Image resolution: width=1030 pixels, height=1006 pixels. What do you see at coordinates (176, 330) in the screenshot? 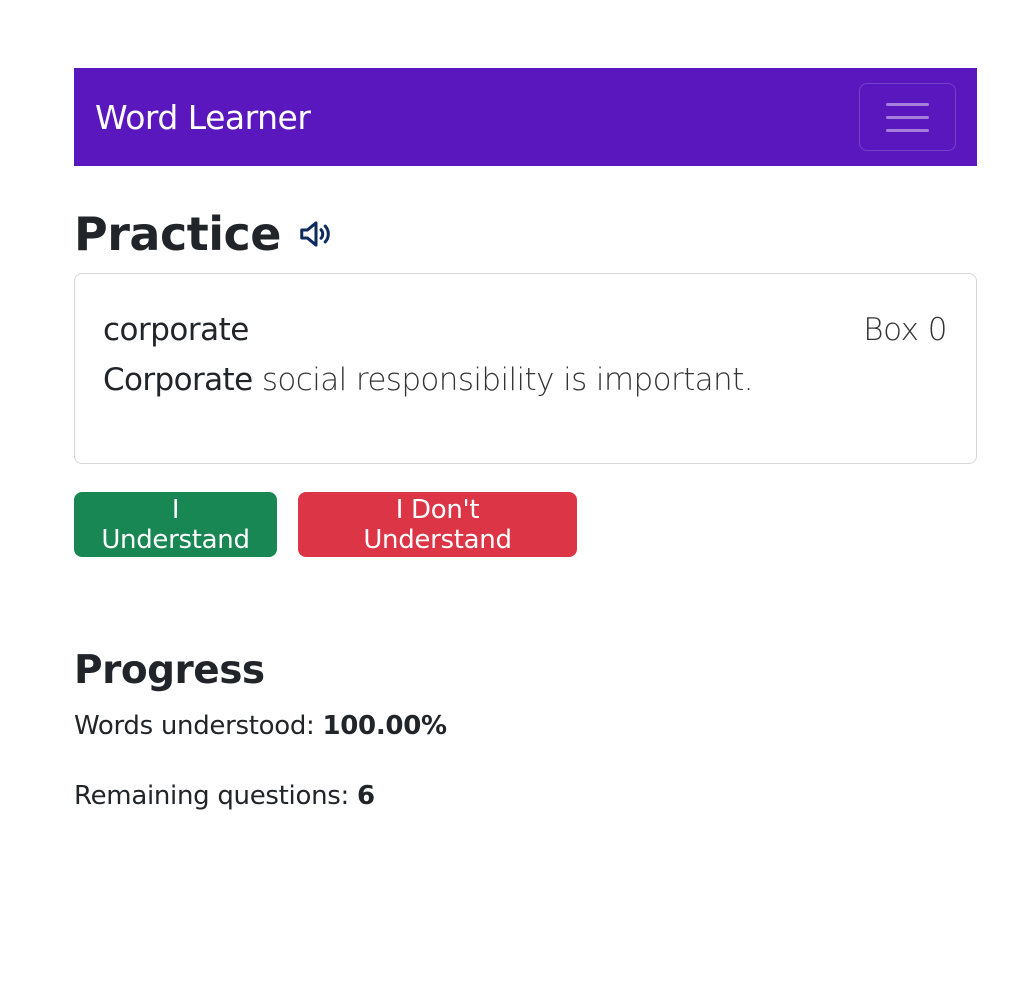
I see `word-text: corporate` at bounding box center [176, 330].